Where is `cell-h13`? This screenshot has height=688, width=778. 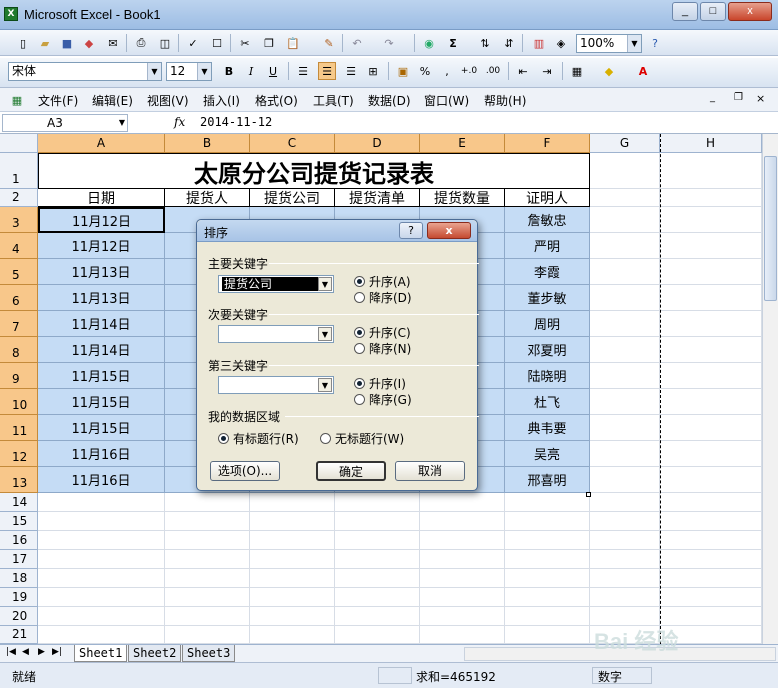
cell-h13 is located at coordinates (711, 480).